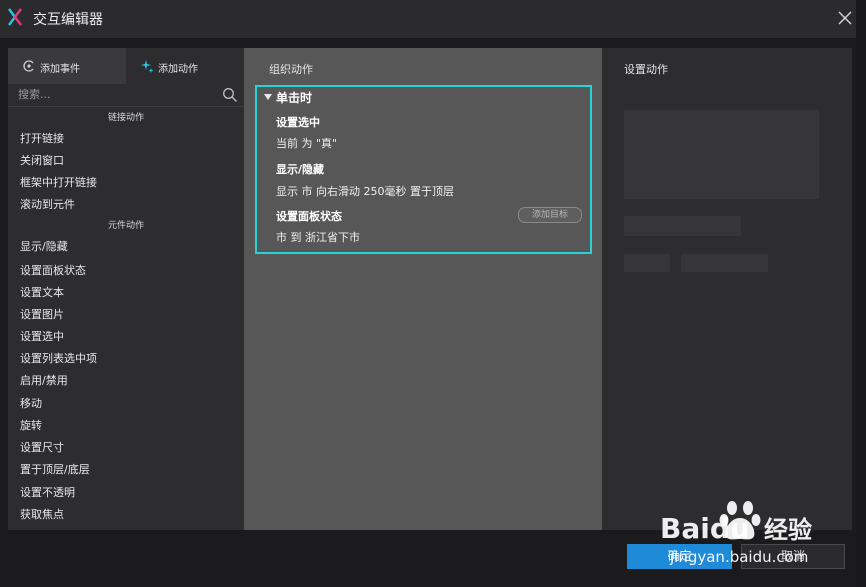 The image size is (866, 587). What do you see at coordinates (44, 380) in the screenshot?
I see `list-item: 启用/禁用` at bounding box center [44, 380].